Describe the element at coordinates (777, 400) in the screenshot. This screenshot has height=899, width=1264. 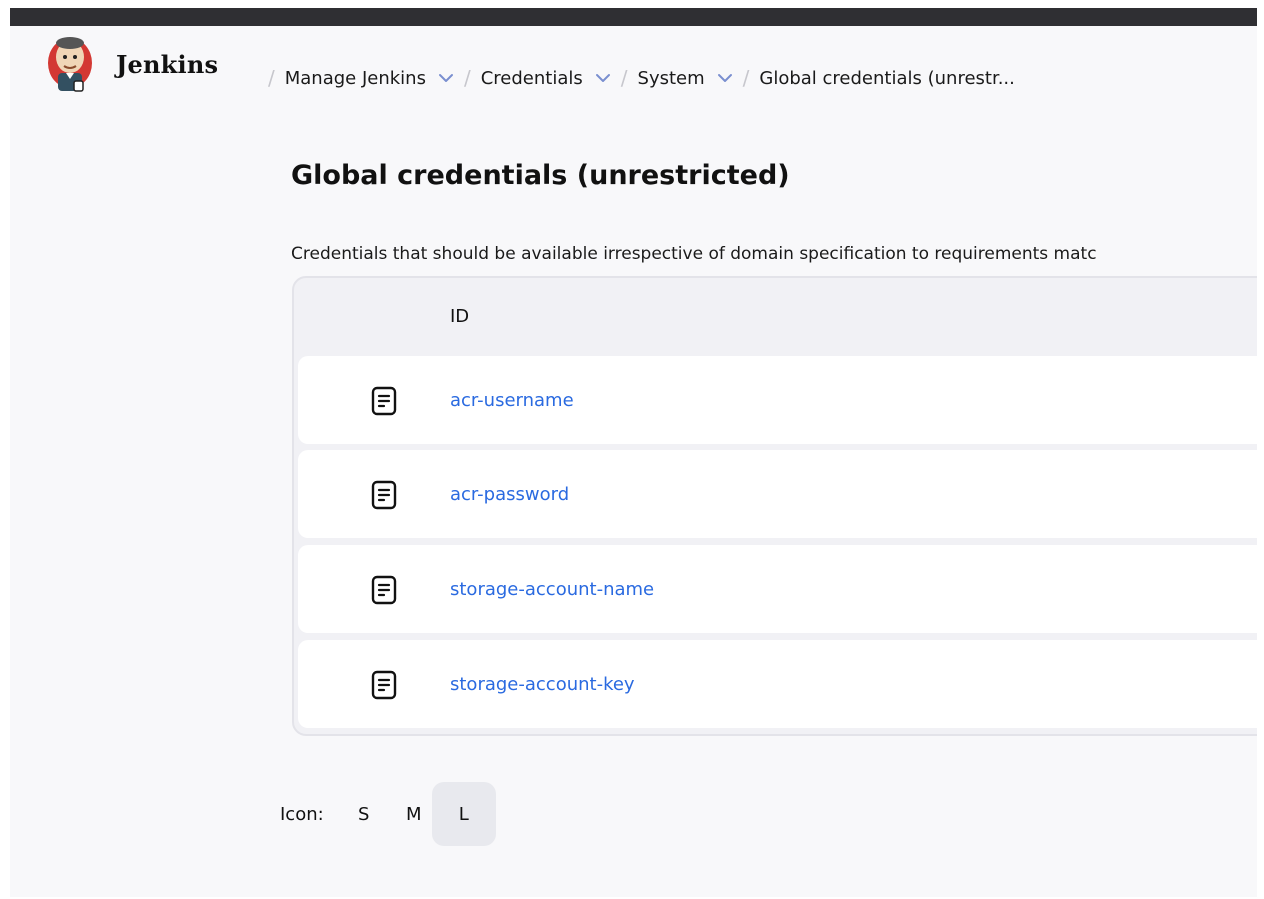
I see `table-row: acr-username` at that location.